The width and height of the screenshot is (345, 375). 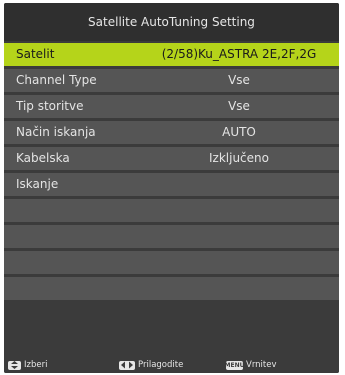 What do you see at coordinates (37, 184) in the screenshot?
I see `row-label: Iskanje` at bounding box center [37, 184].